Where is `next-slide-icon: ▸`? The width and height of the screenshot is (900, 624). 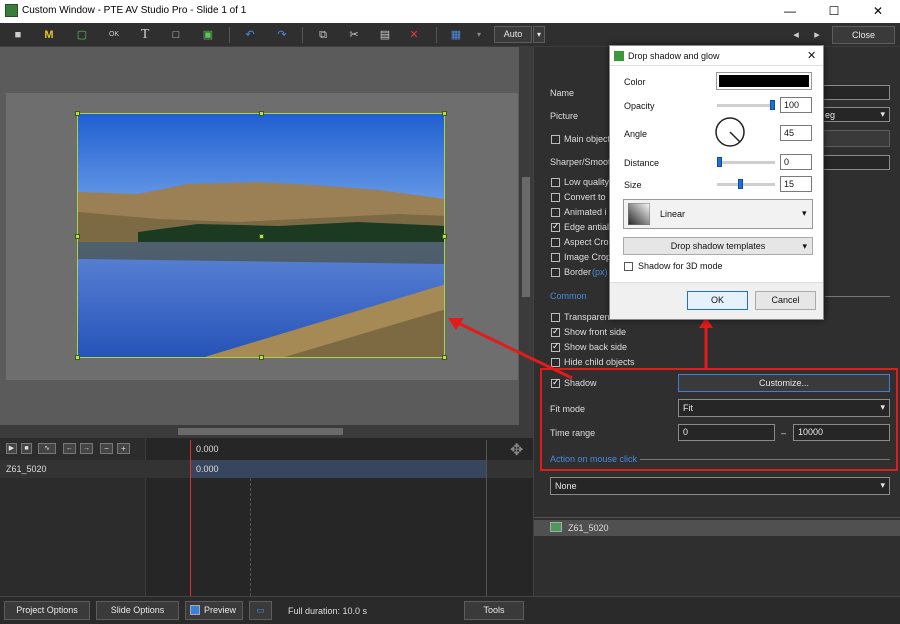 next-slide-icon: ▸ is located at coordinates (817, 35).